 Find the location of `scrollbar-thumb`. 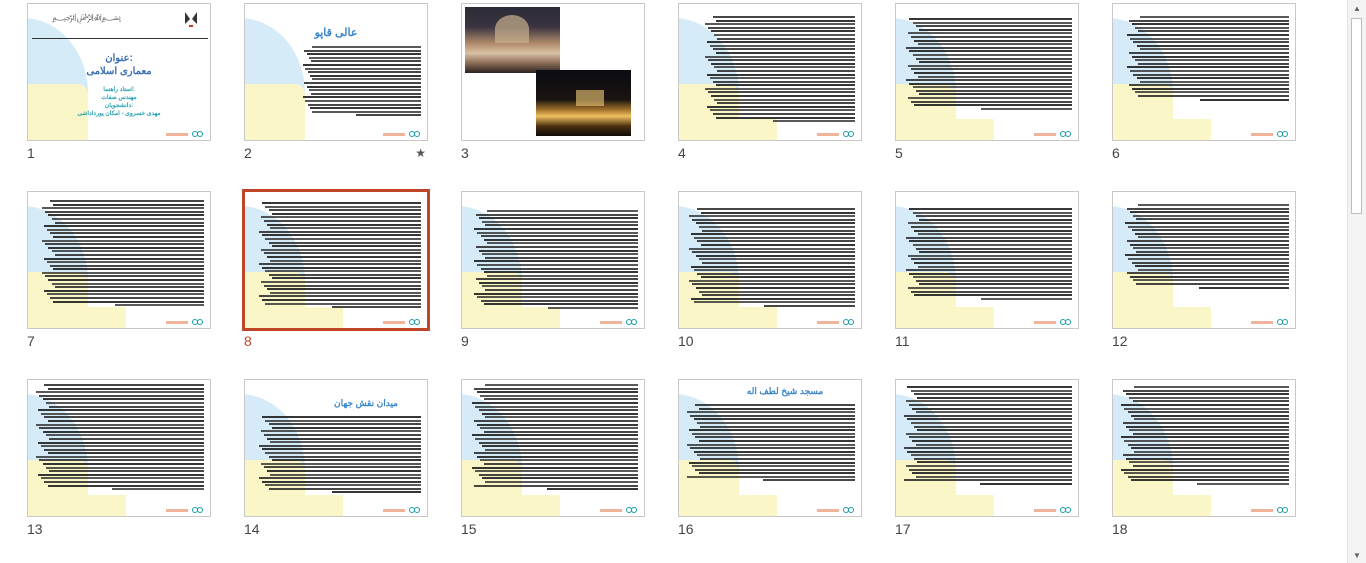

scrollbar-thumb is located at coordinates (1356, 116).